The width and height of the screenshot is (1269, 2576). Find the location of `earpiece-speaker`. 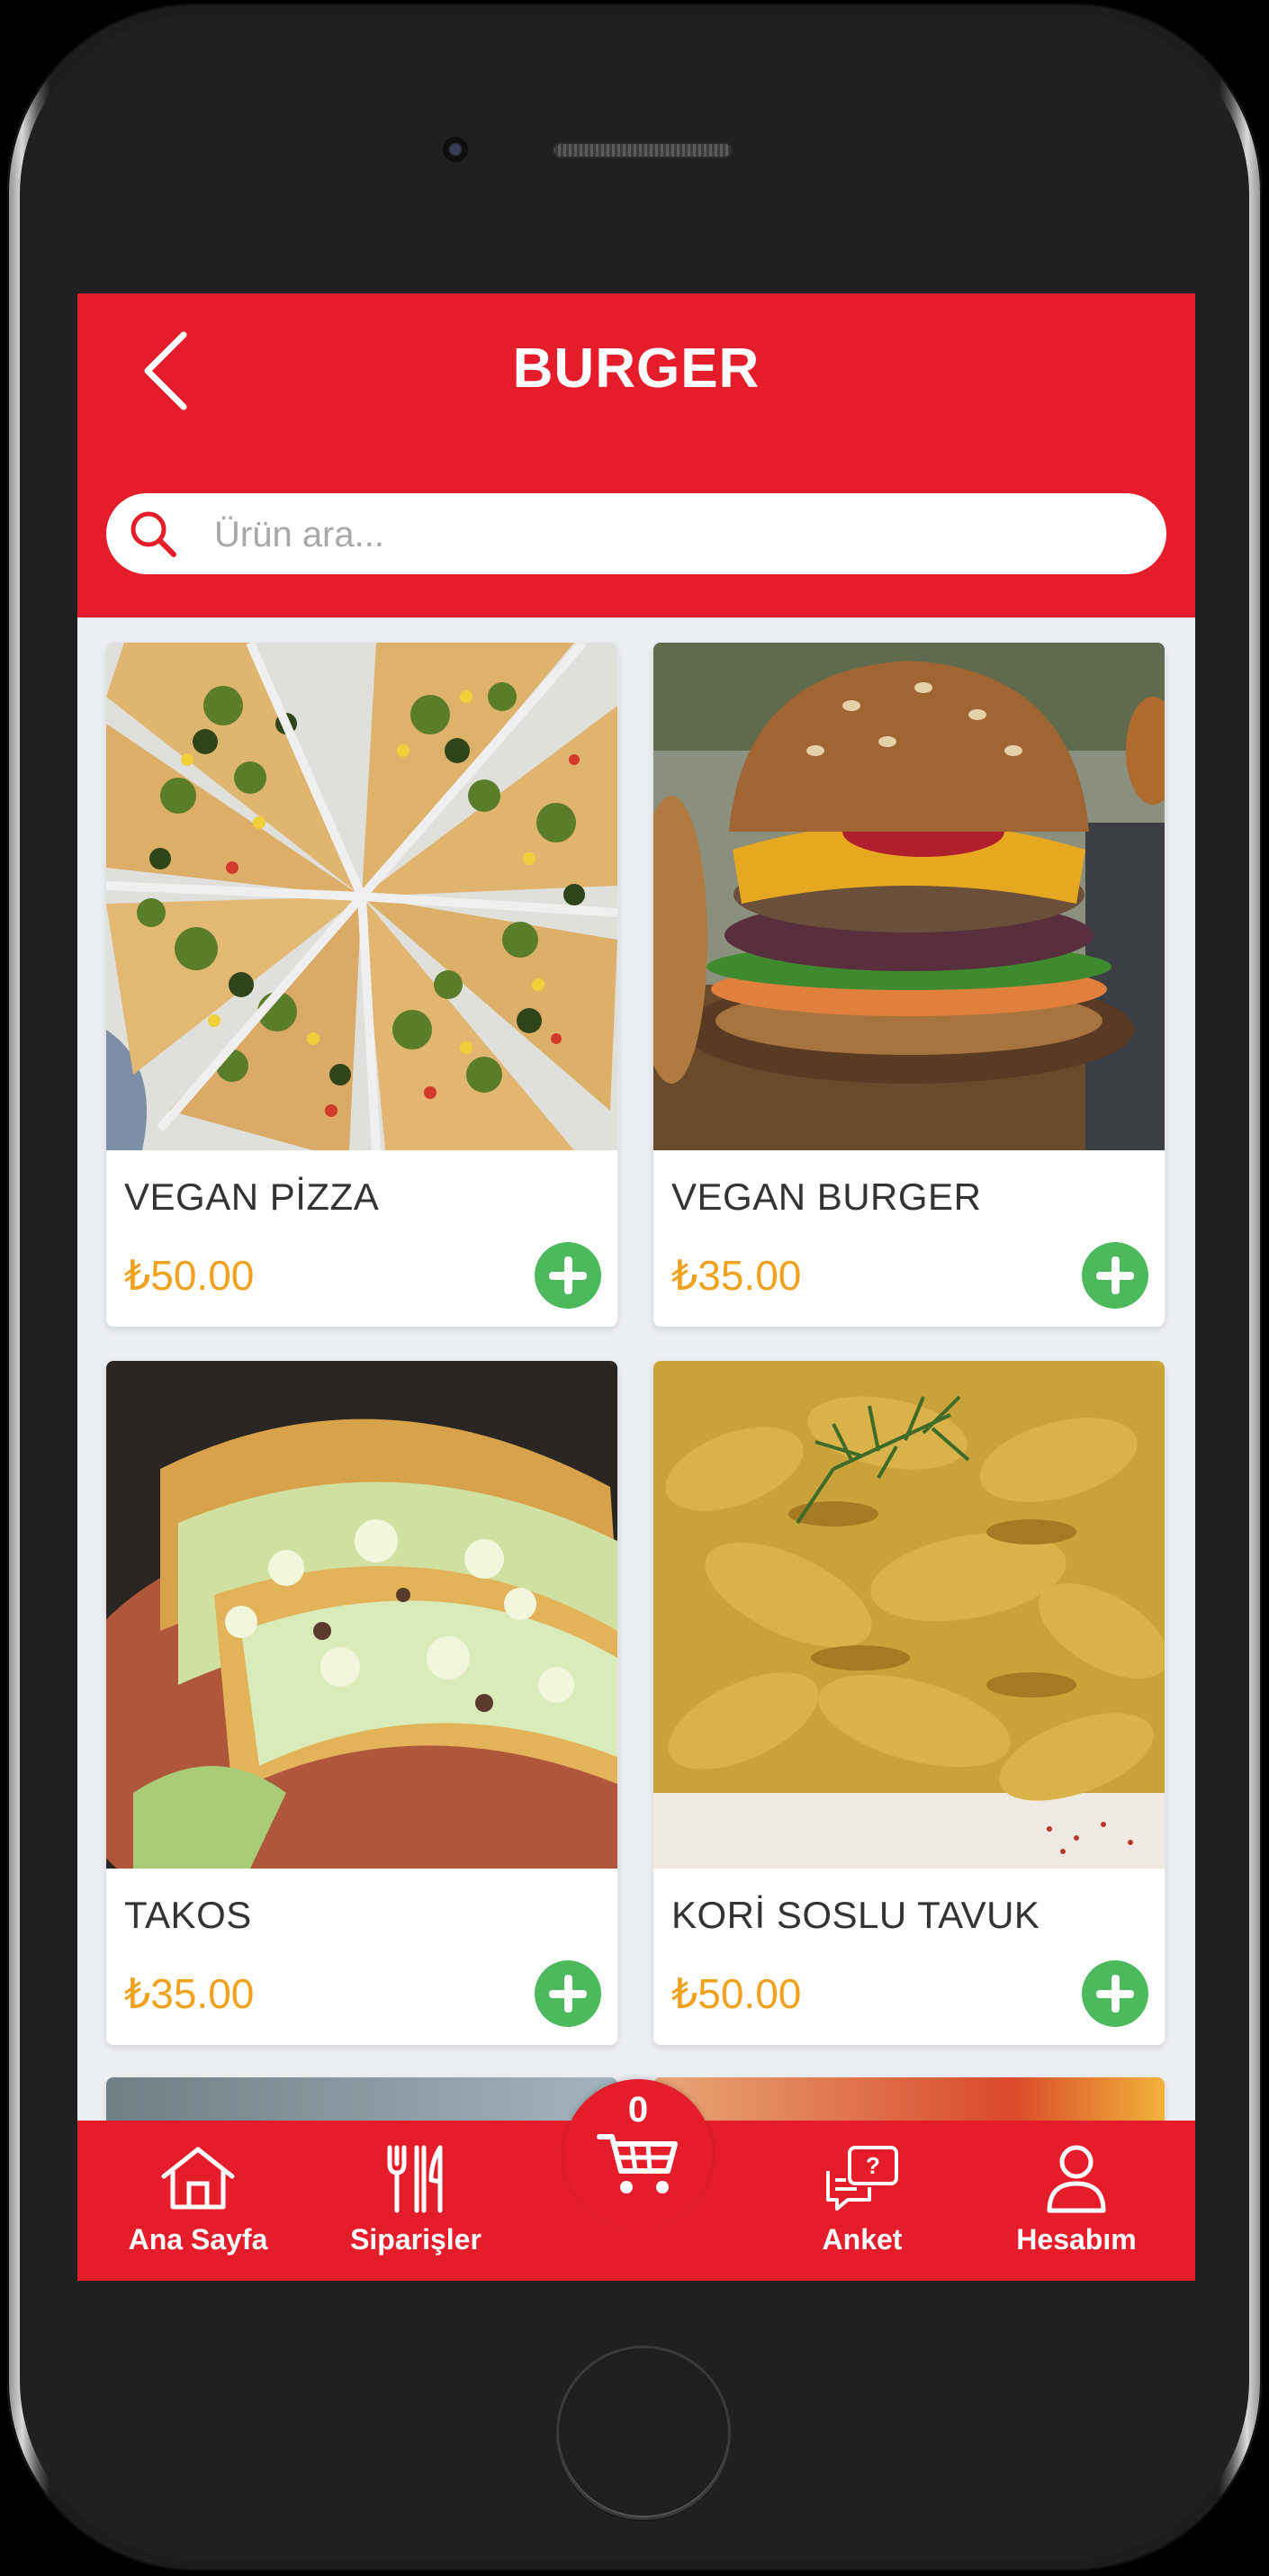

earpiece-speaker is located at coordinates (643, 150).